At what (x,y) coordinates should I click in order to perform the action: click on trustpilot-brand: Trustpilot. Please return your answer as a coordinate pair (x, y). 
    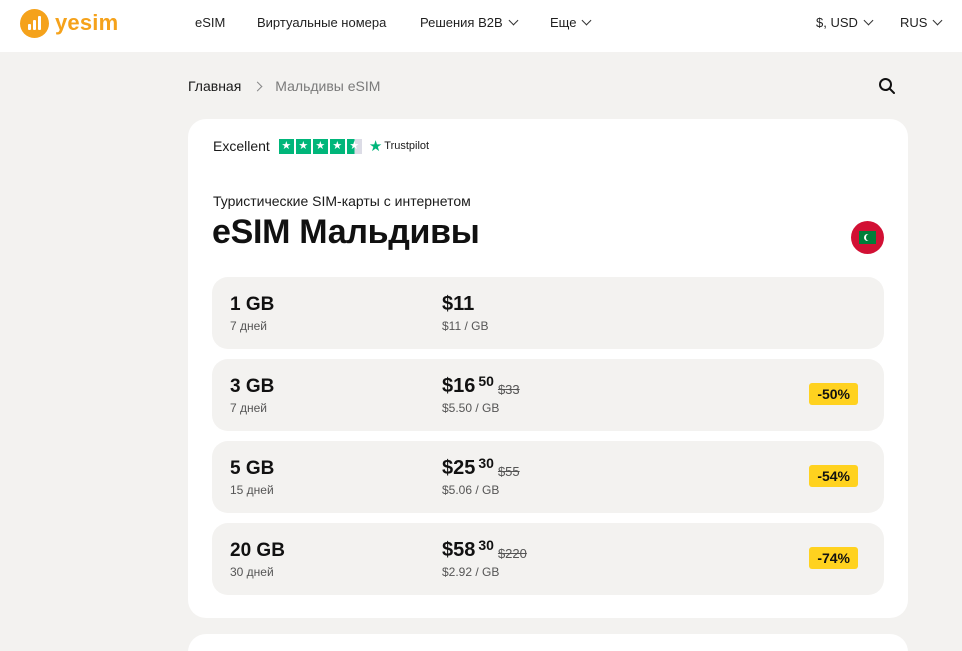
    Looking at the image, I should click on (407, 146).